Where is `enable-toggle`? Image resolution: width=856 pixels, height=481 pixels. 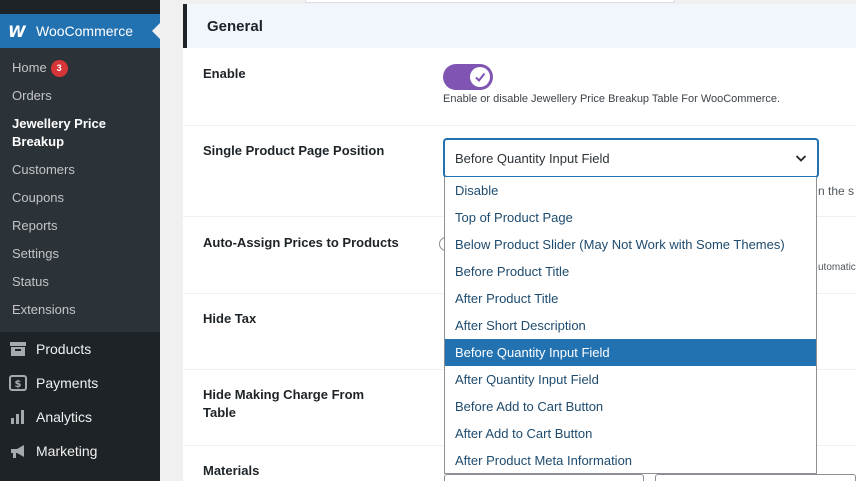 enable-toggle is located at coordinates (468, 77).